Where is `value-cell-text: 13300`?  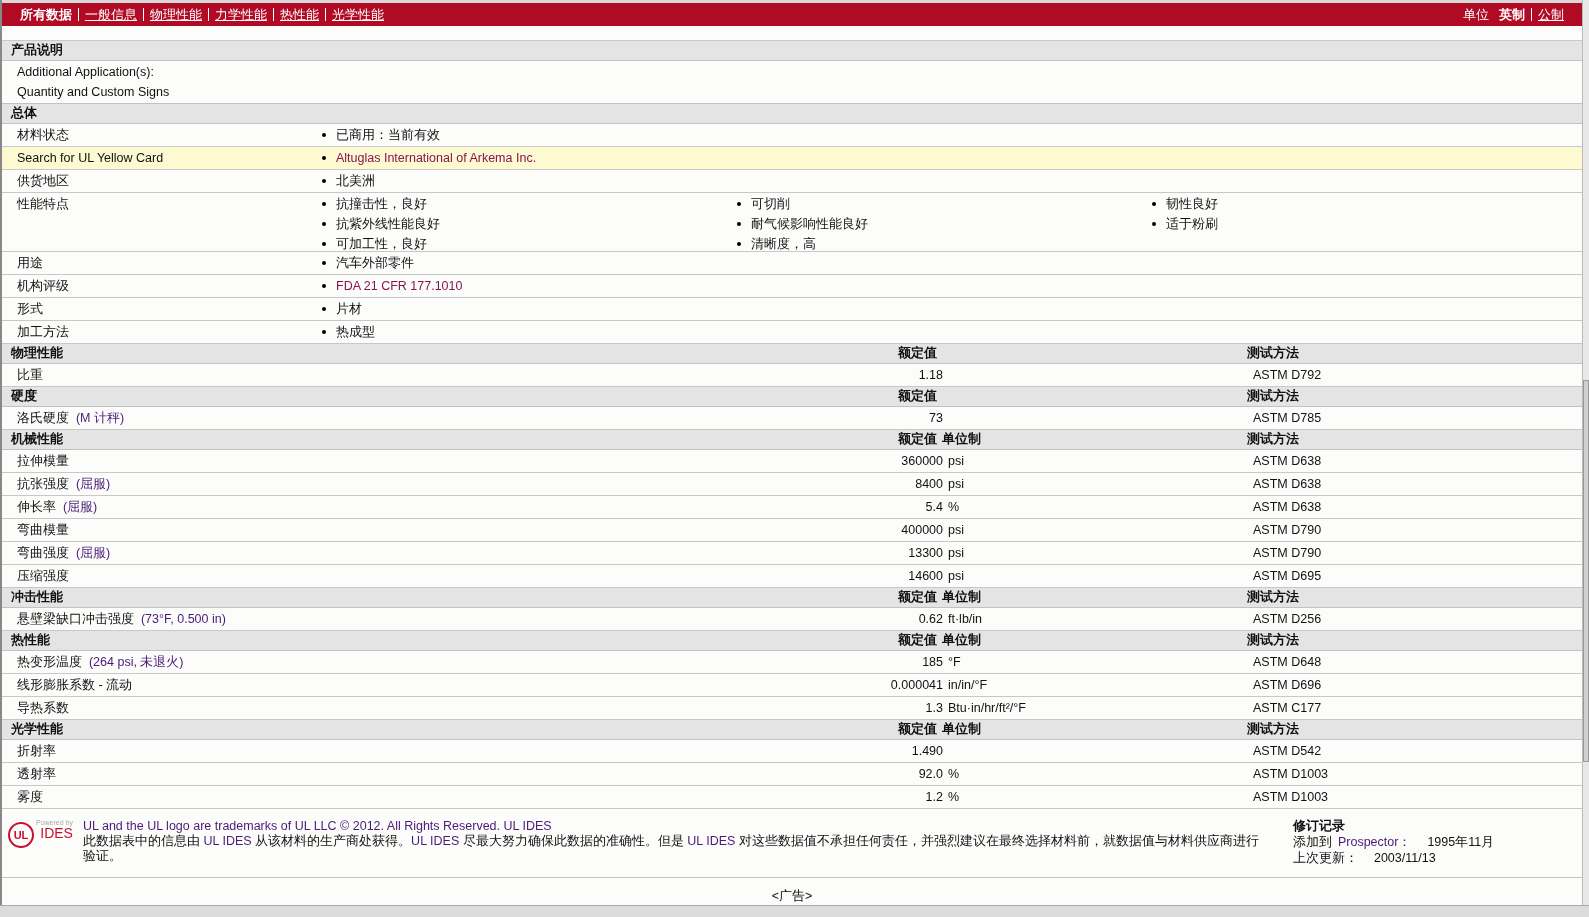
value-cell-text: 13300 is located at coordinates (925, 553).